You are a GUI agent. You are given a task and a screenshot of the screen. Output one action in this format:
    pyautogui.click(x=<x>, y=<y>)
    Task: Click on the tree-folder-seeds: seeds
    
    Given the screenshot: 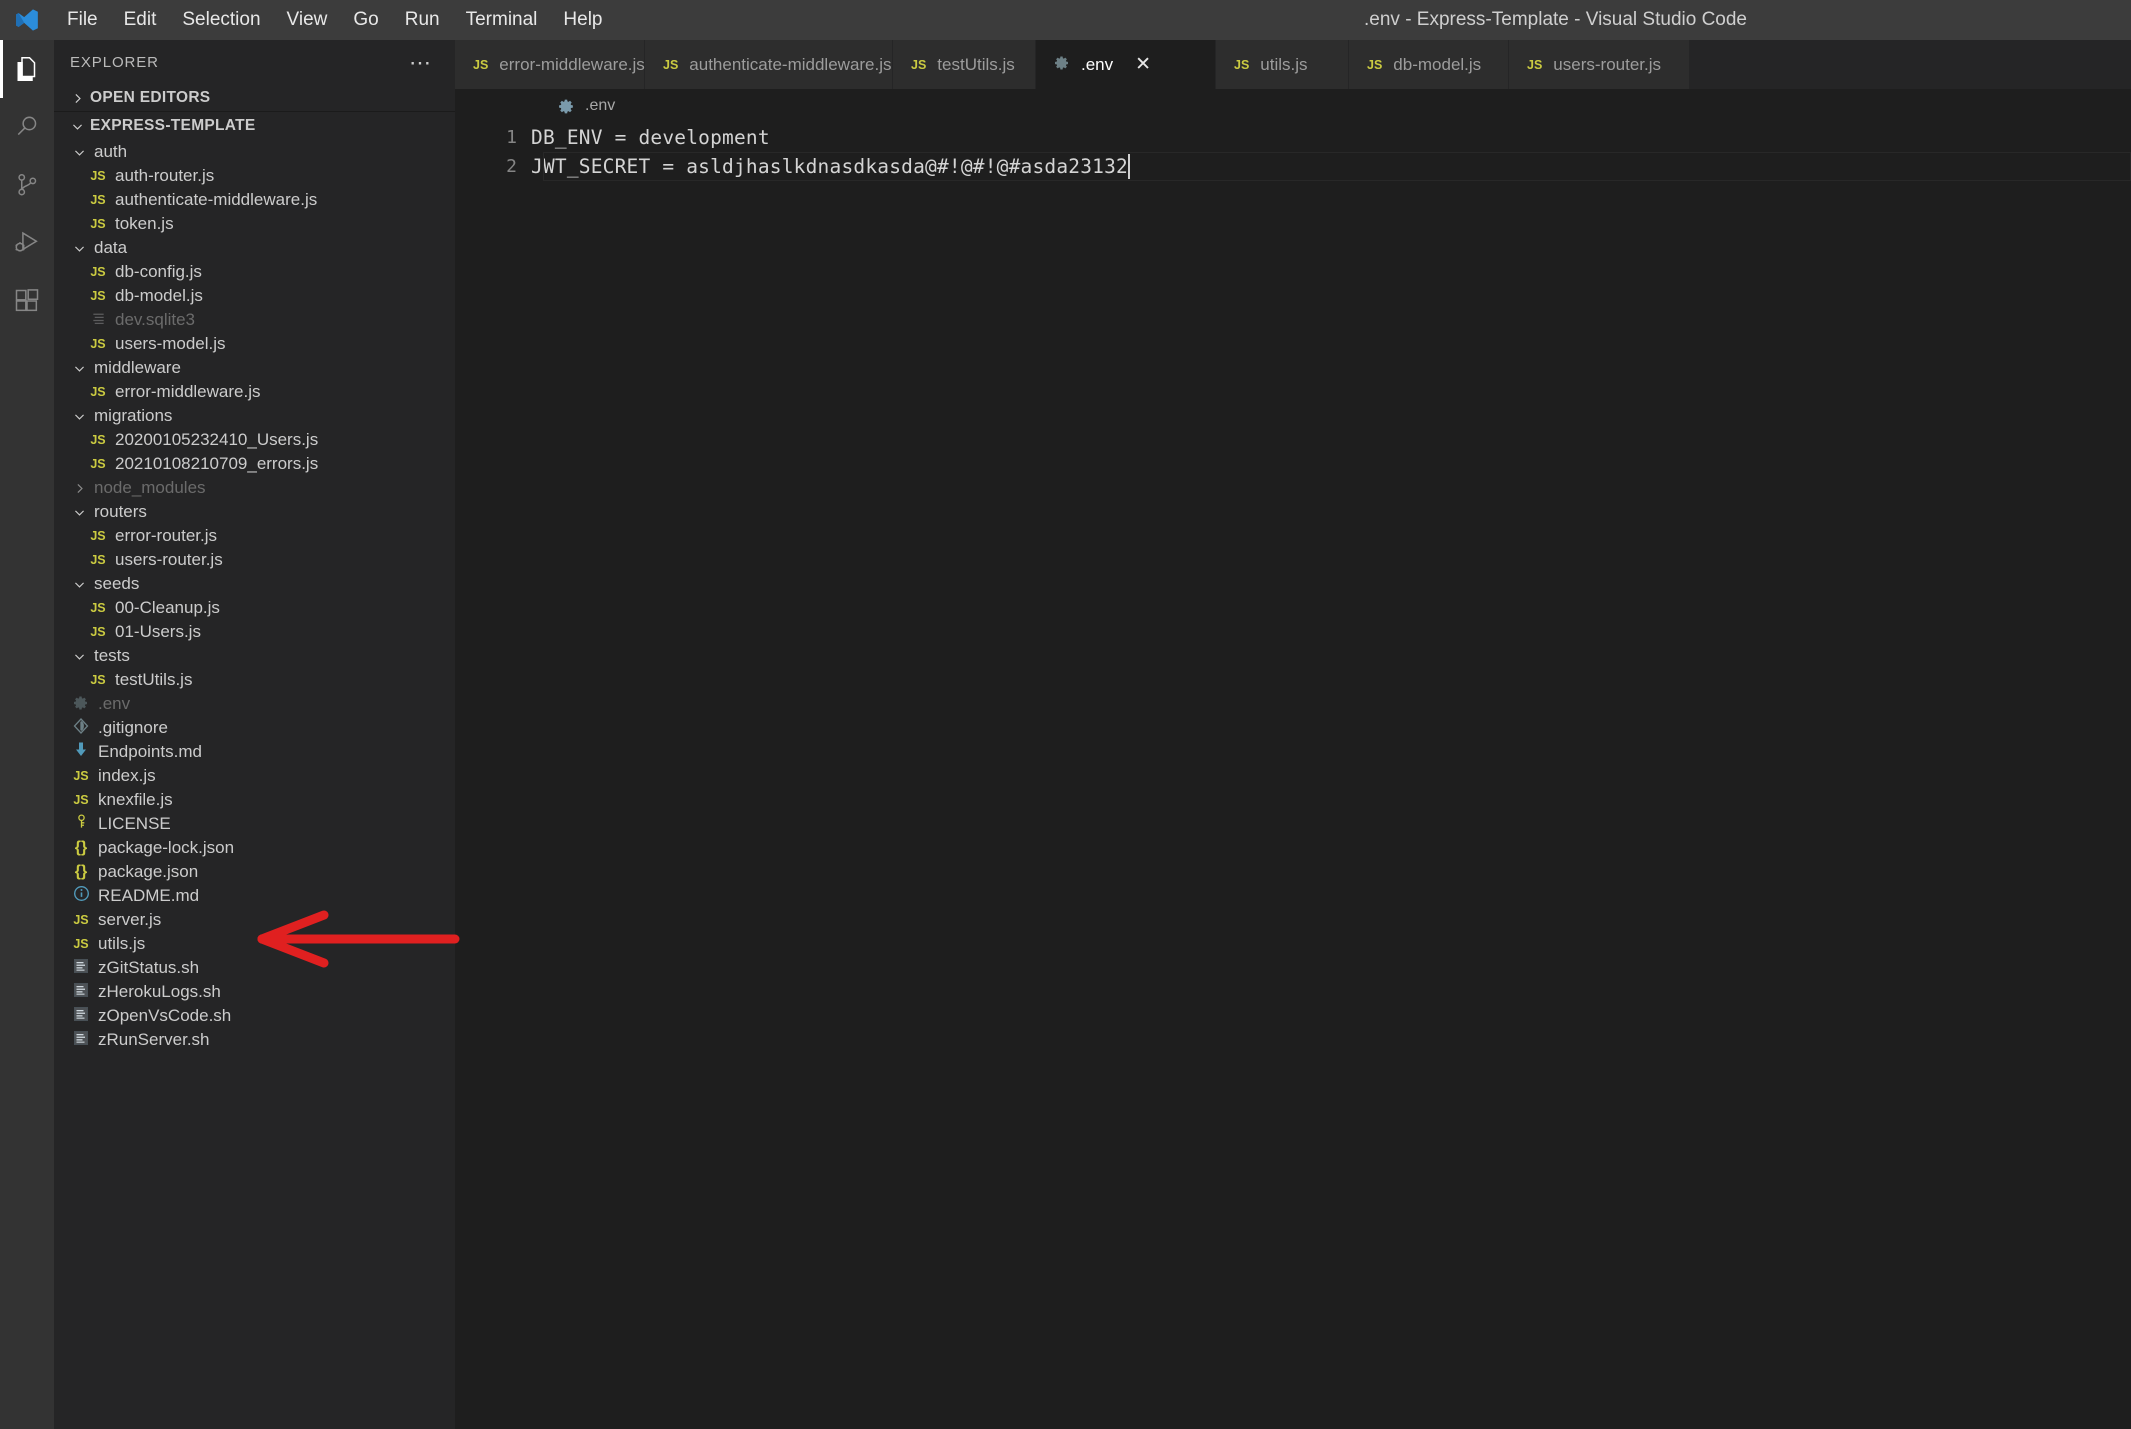 What is the action you would take?
    pyautogui.click(x=254, y=584)
    